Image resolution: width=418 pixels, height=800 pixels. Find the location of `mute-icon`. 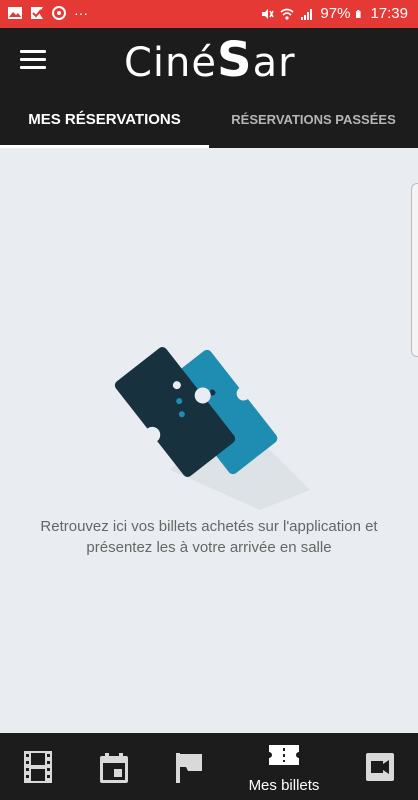

mute-icon is located at coordinates (268, 13).